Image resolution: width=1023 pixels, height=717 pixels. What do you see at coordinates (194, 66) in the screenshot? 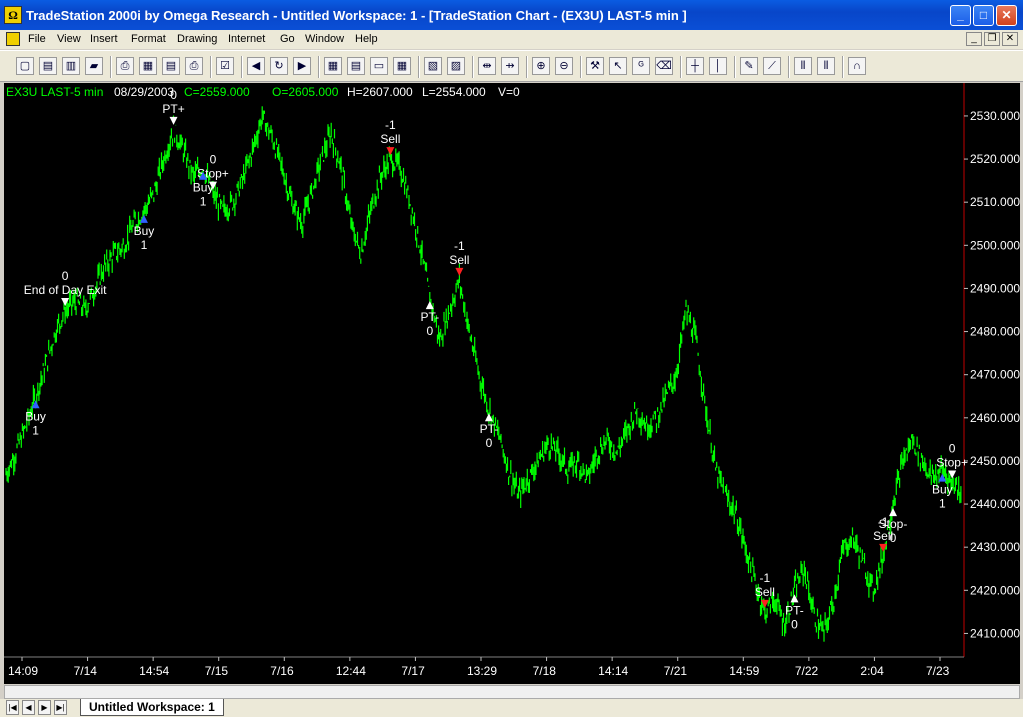
I see `printer-icon: ⎙` at bounding box center [194, 66].